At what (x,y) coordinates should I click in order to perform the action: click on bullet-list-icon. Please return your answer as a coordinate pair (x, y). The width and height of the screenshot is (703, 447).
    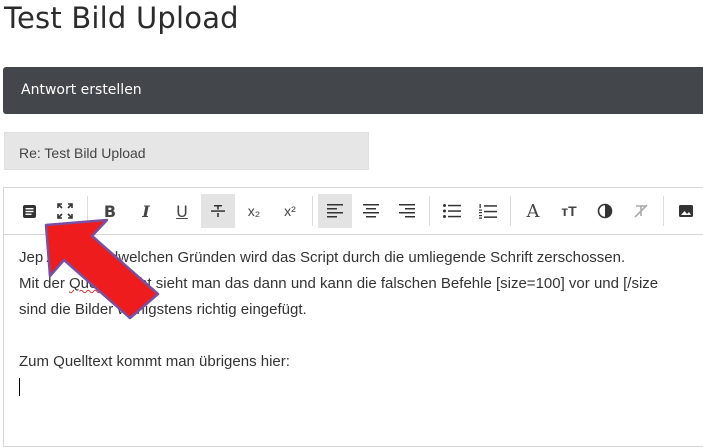
    Looking at the image, I should click on (452, 211).